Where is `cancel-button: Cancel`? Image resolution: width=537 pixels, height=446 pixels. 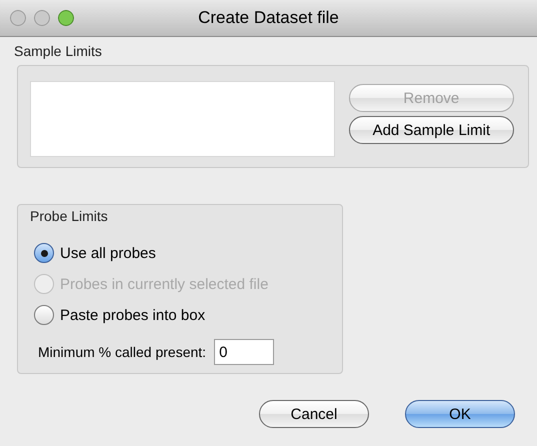
cancel-button: Cancel is located at coordinates (314, 414).